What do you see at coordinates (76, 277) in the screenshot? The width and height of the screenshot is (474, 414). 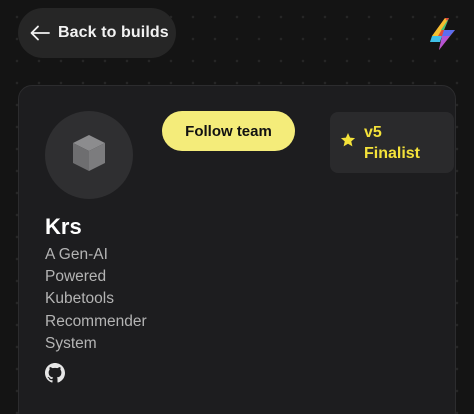 I see `description-line: Powered` at bounding box center [76, 277].